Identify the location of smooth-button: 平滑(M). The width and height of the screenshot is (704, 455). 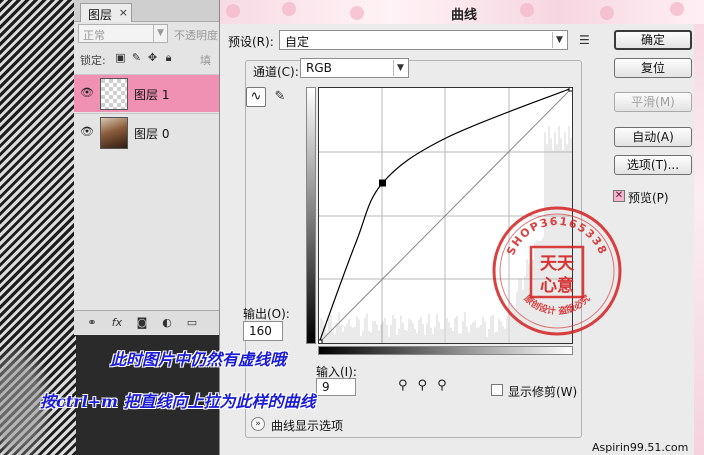
(653, 102).